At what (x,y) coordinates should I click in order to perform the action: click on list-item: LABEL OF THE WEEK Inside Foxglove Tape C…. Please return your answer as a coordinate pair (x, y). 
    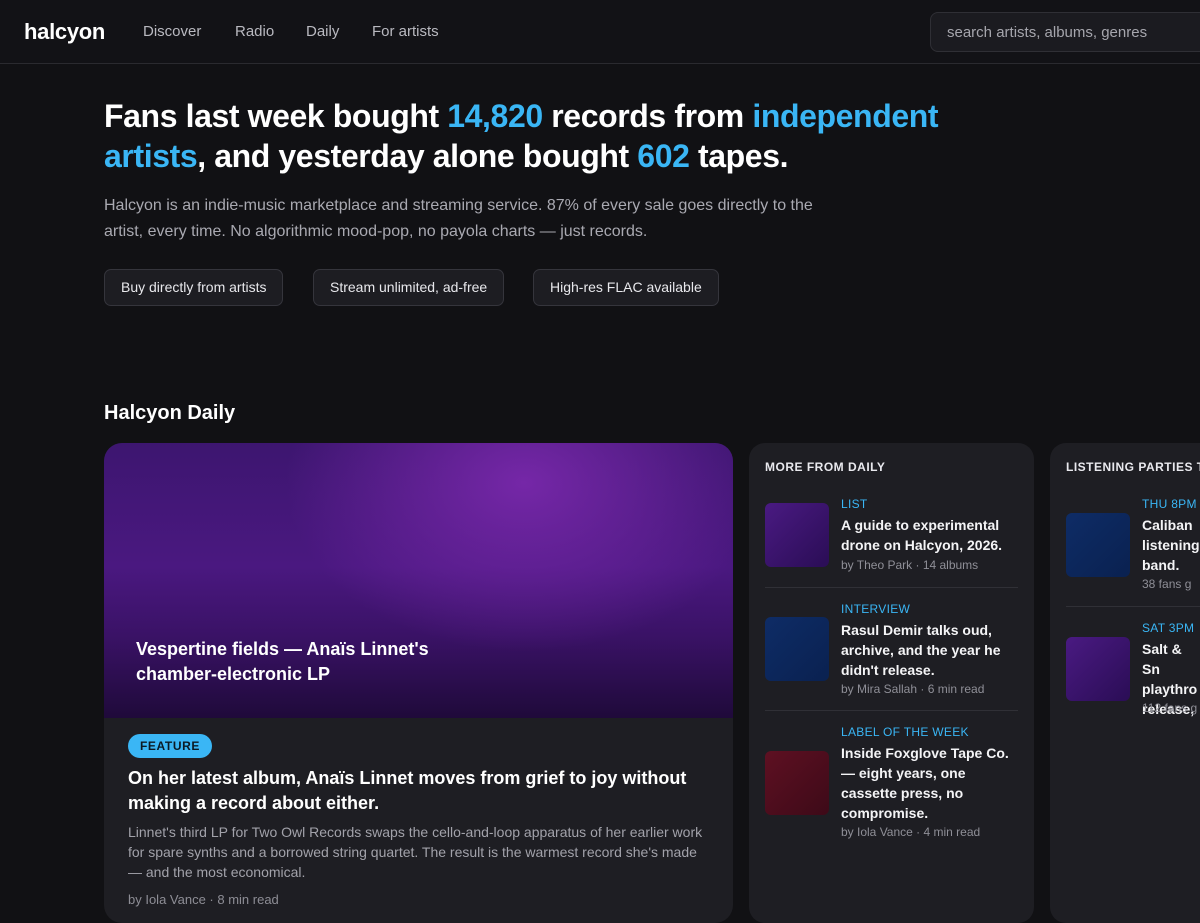
    Looking at the image, I should click on (891, 783).